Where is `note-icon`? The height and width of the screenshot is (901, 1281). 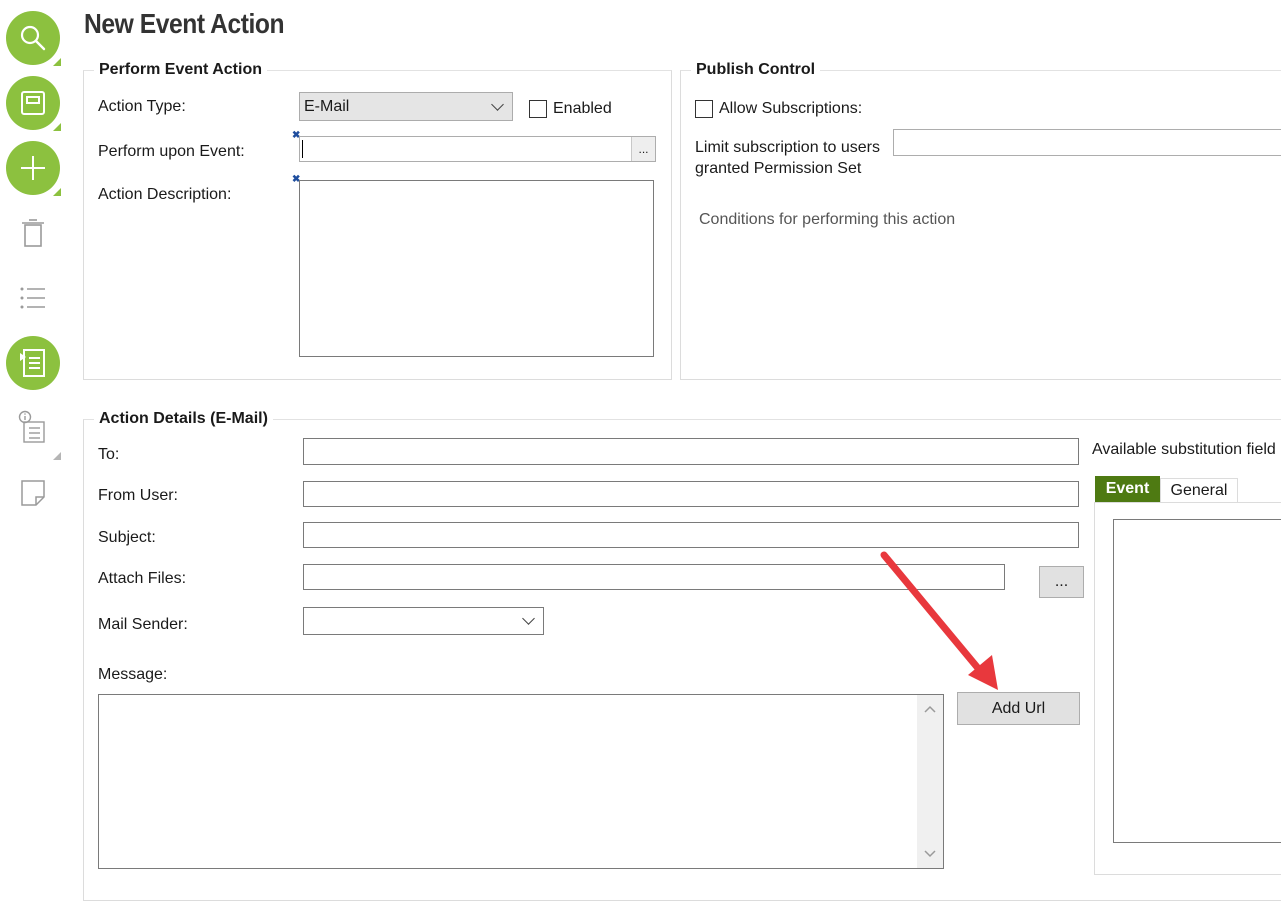
note-icon is located at coordinates (33, 493).